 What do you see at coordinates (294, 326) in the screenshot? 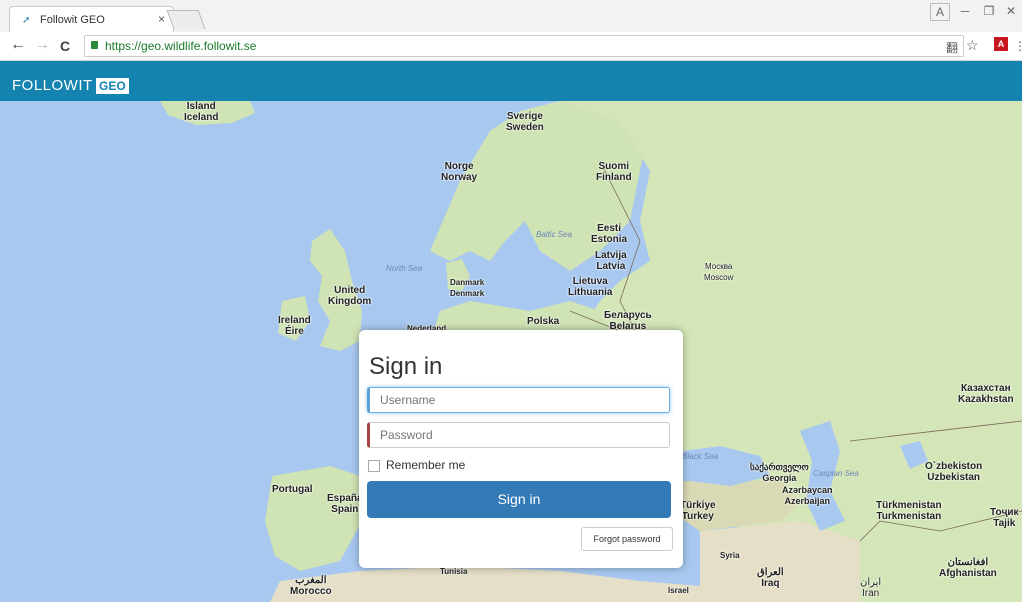
I see `country-label: Ireland Éire` at bounding box center [294, 326].